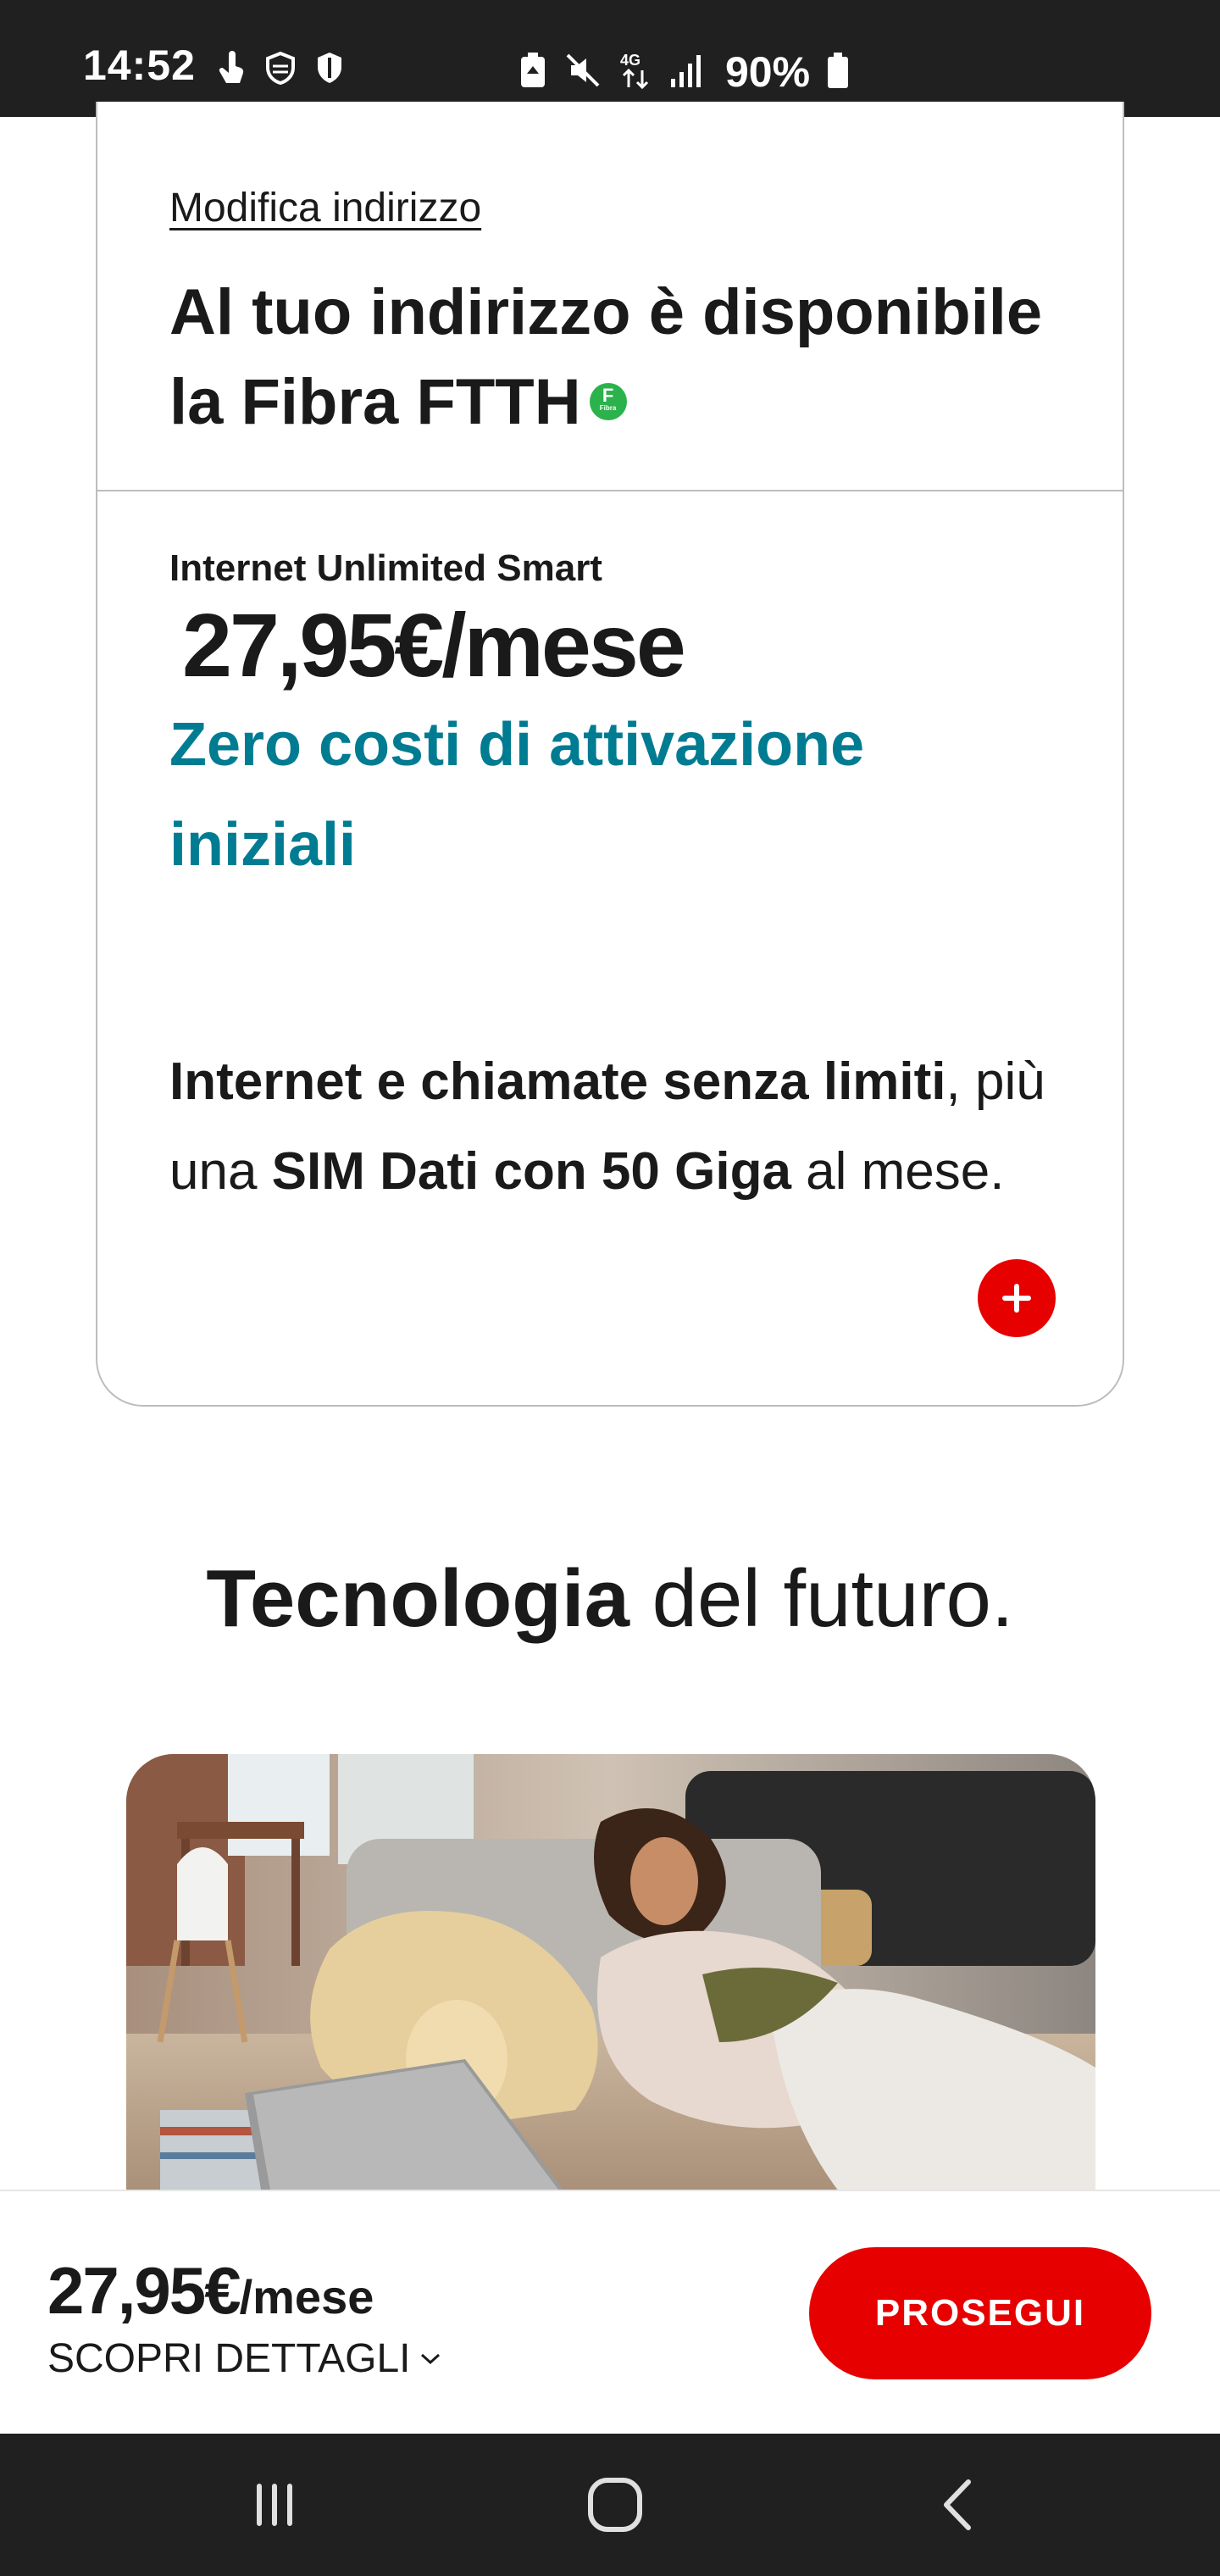 The width and height of the screenshot is (1220, 2576). I want to click on android-nav-bar, so click(610, 2505).